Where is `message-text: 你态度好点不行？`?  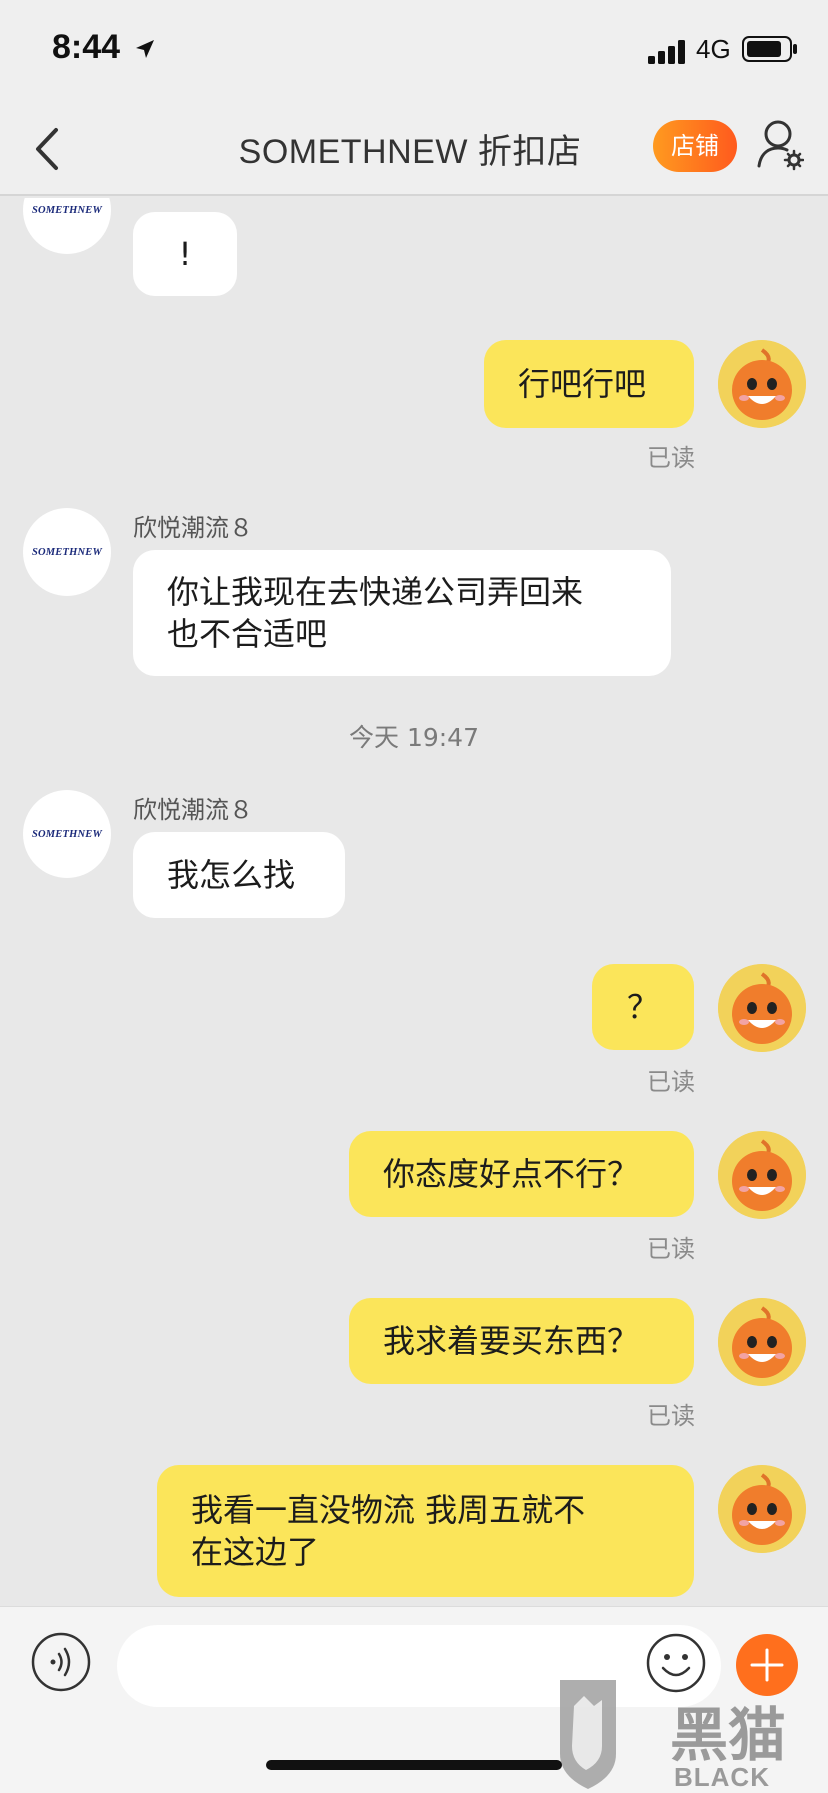
message-text: 你态度好点不行？ is located at coordinates (511, 1174).